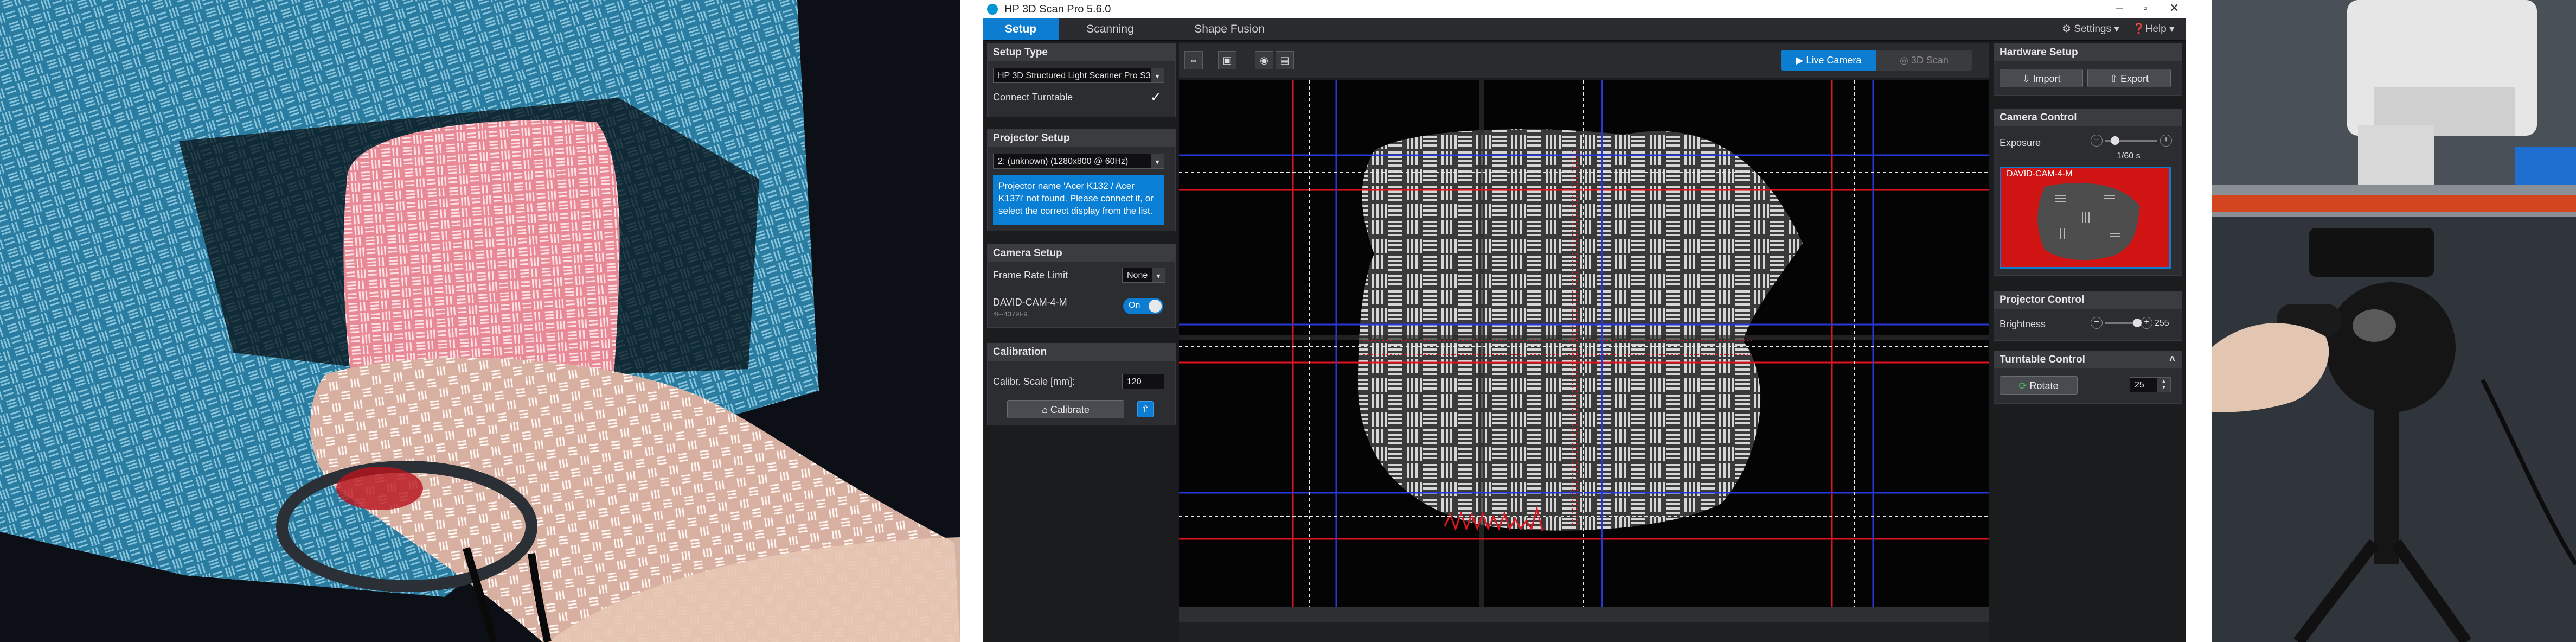 The height and width of the screenshot is (642, 2576). What do you see at coordinates (2088, 117) in the screenshot?
I see `camera-control-header: Camera Control` at bounding box center [2088, 117].